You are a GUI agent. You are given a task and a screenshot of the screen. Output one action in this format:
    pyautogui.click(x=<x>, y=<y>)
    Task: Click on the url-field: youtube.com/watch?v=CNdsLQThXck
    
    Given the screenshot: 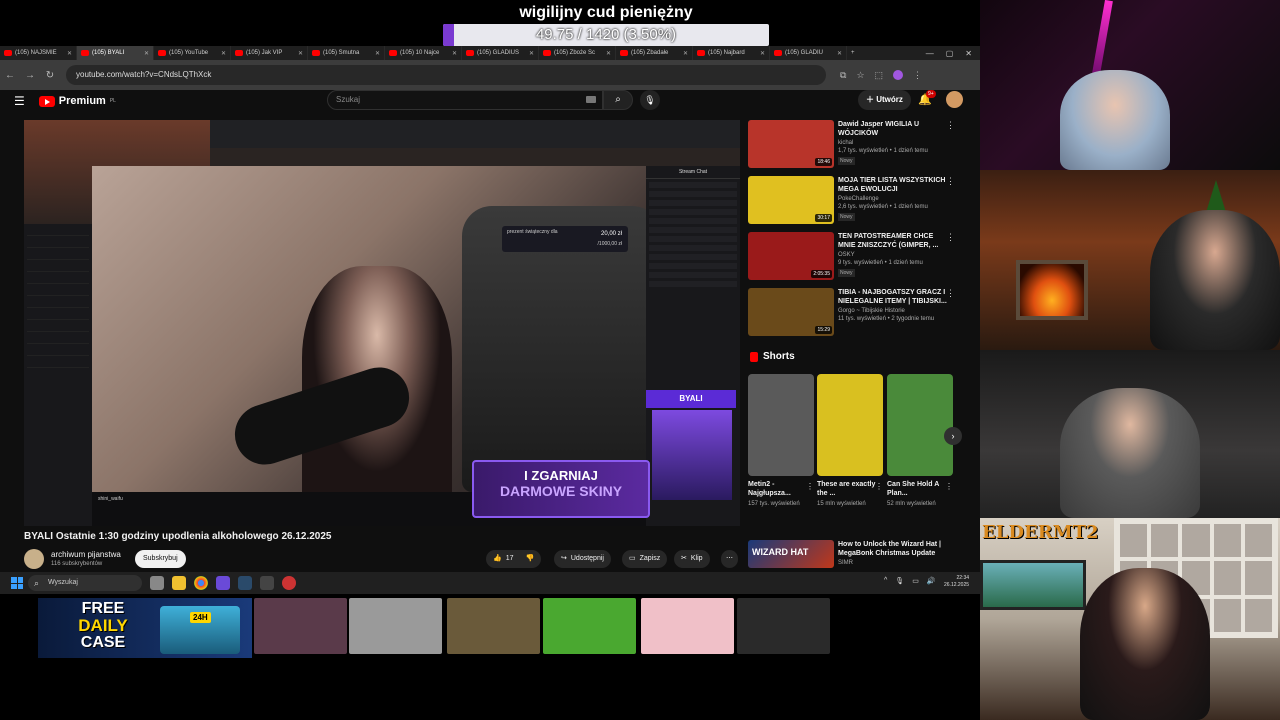 What is the action you would take?
    pyautogui.click(x=446, y=75)
    